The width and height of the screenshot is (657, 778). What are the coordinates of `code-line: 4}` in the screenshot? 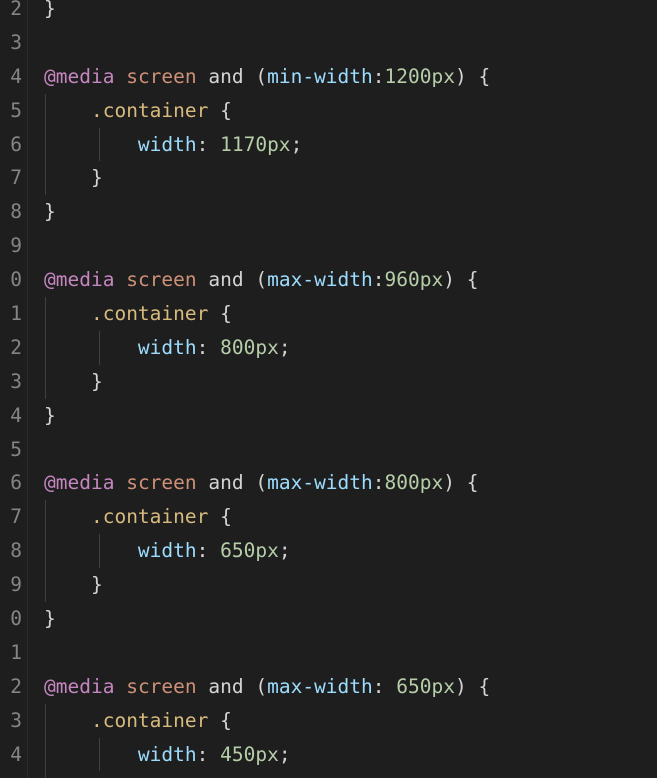 It's located at (328, 416).